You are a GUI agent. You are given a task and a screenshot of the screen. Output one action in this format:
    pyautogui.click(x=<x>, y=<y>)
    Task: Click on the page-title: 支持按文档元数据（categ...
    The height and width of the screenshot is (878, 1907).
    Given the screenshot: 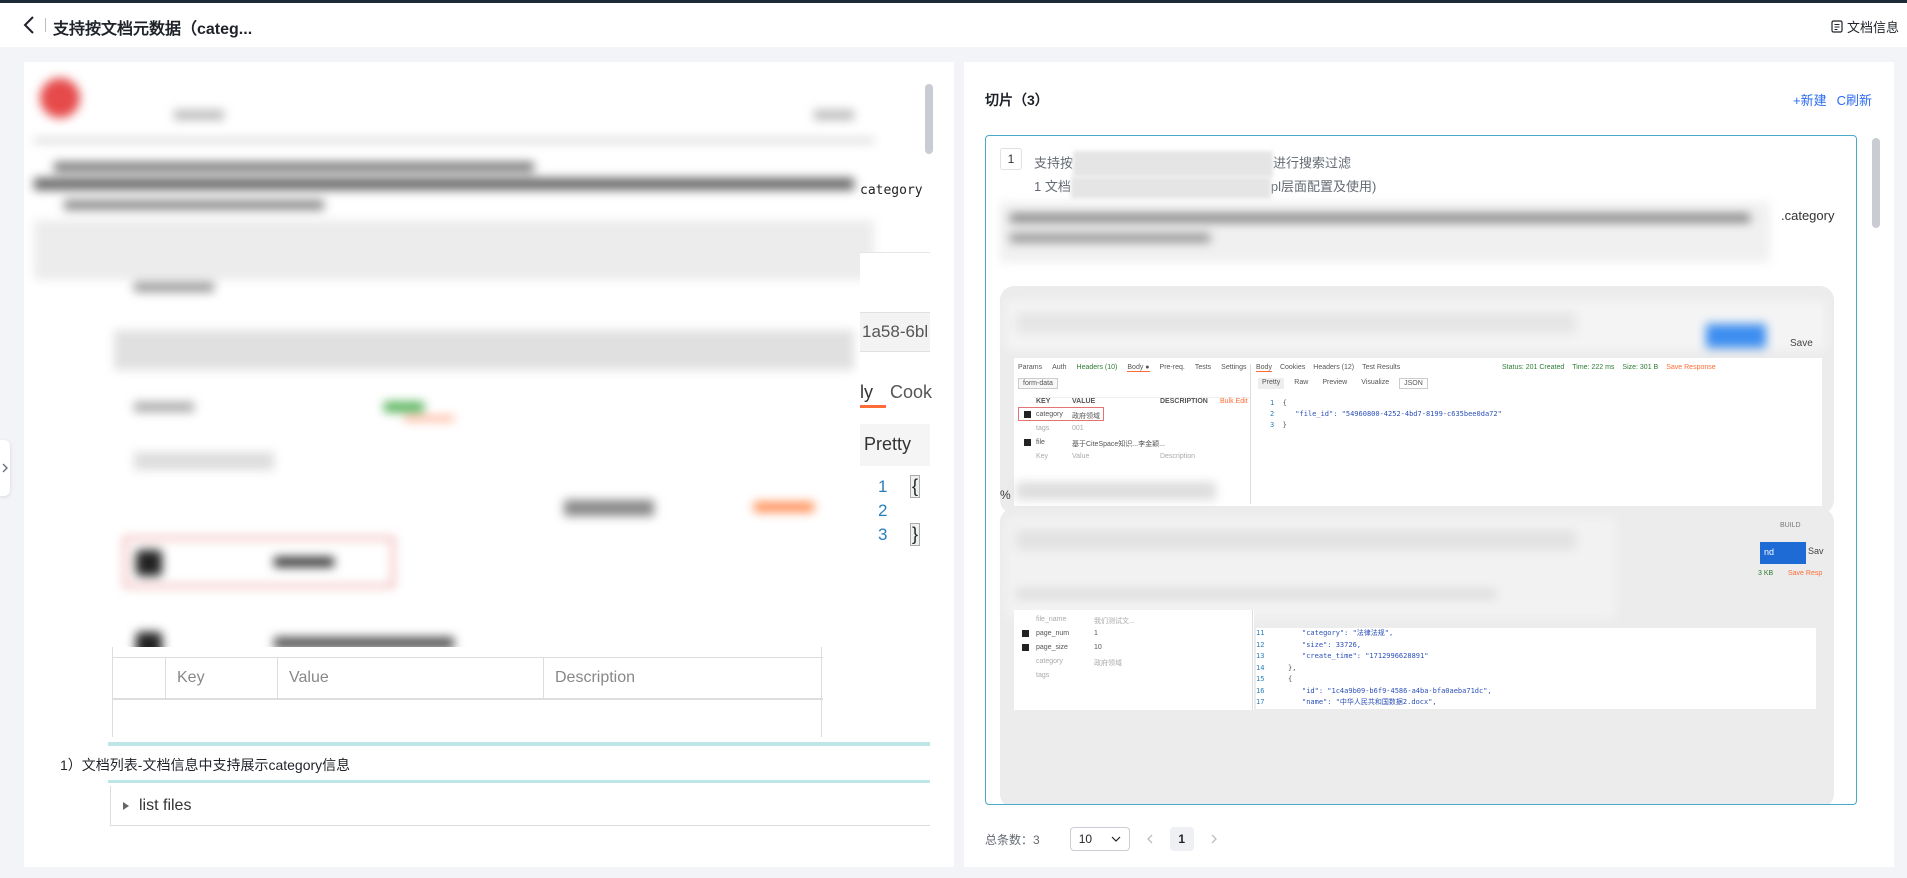 What is the action you would take?
    pyautogui.click(x=153, y=29)
    